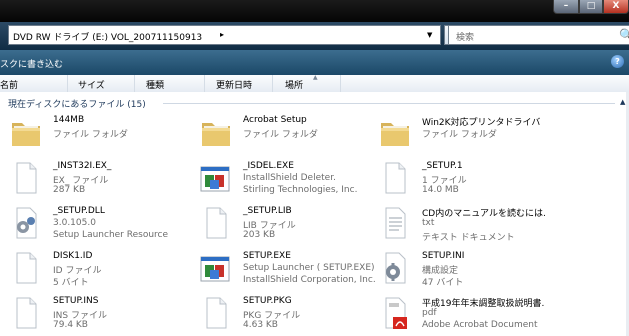 Image resolution: width=629 pixels, height=336 pixels. Describe the element at coordinates (267, 211) in the screenshot. I see `file-name: _SETUP.LIB` at that location.